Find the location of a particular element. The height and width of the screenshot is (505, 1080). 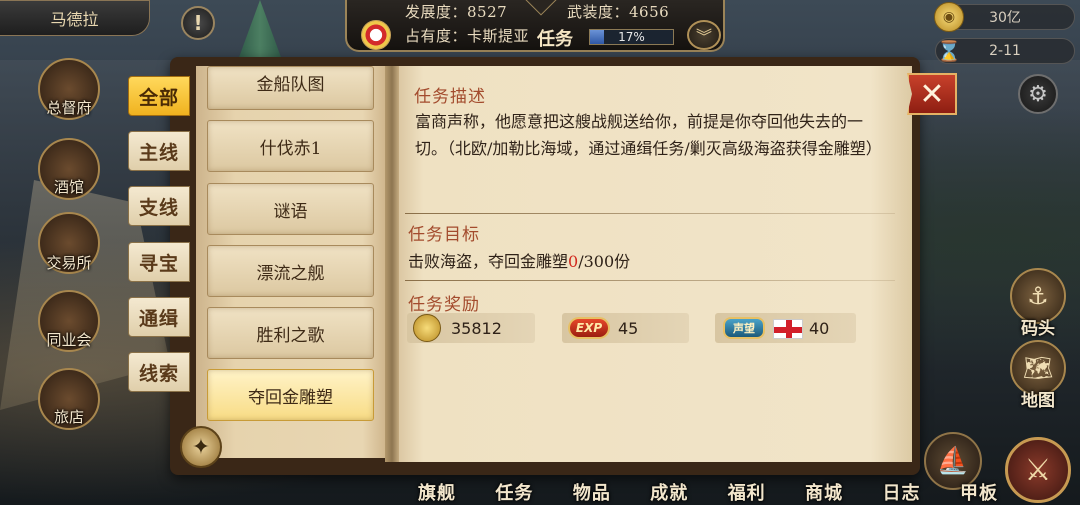

reward-reputation: 声望 40 is located at coordinates (785, 328).